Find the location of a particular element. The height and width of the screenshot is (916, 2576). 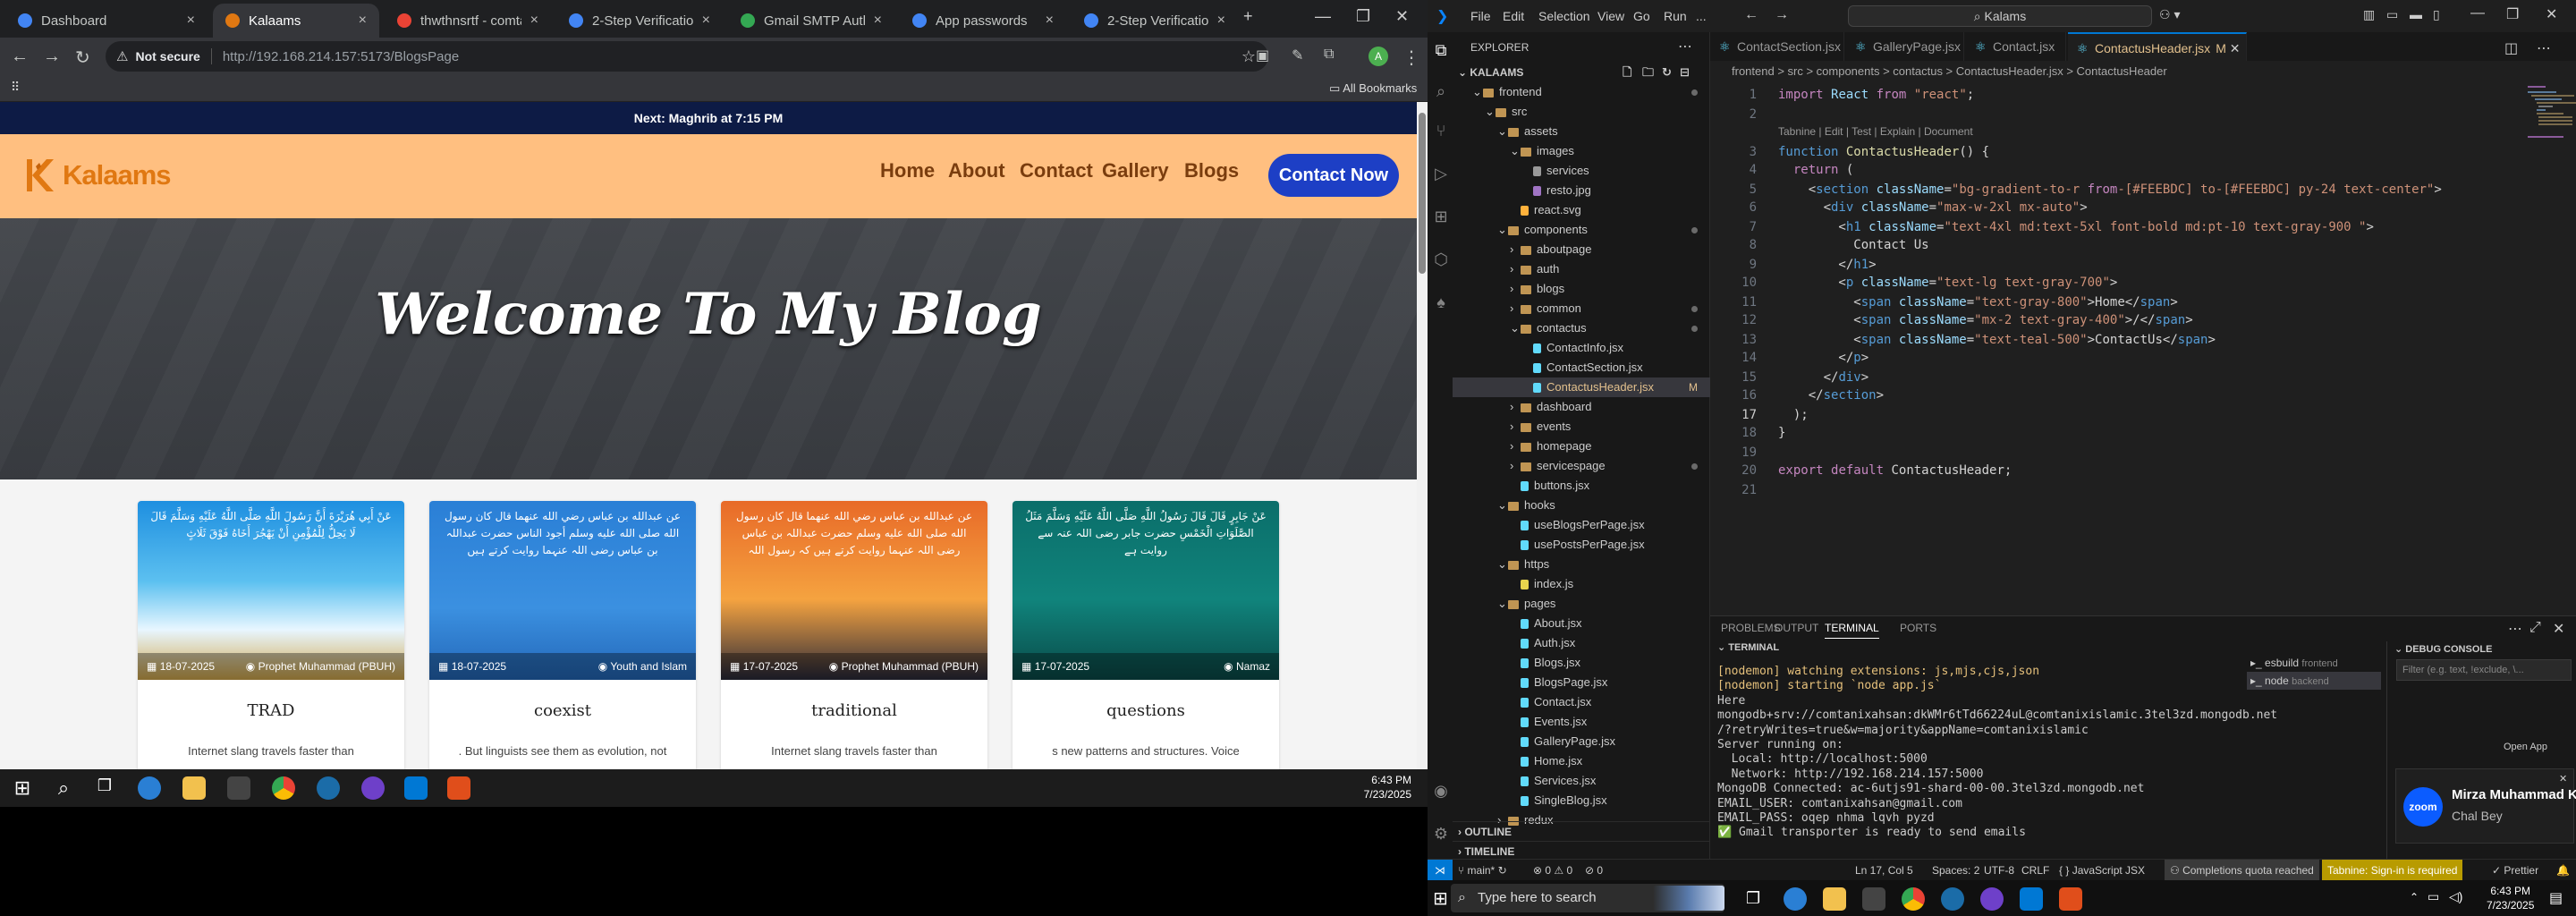

close-icon: ✕ is located at coordinates (1402, 16).